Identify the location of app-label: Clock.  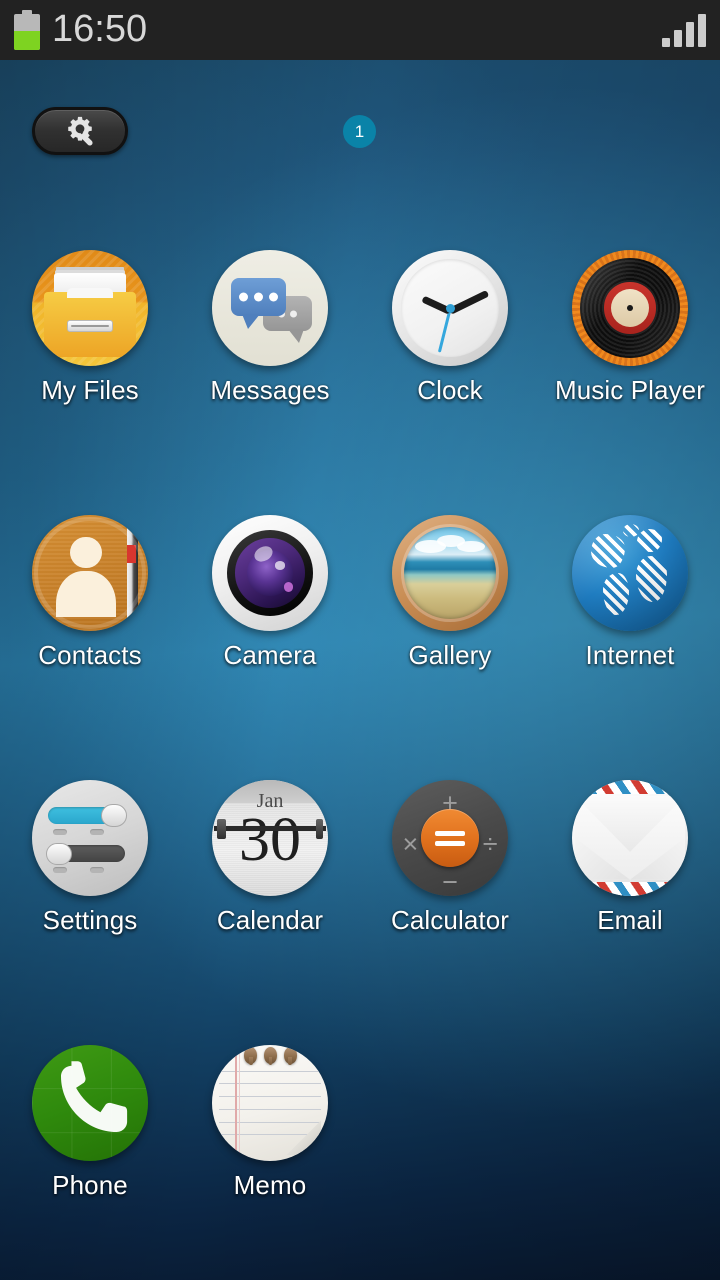
(450, 390).